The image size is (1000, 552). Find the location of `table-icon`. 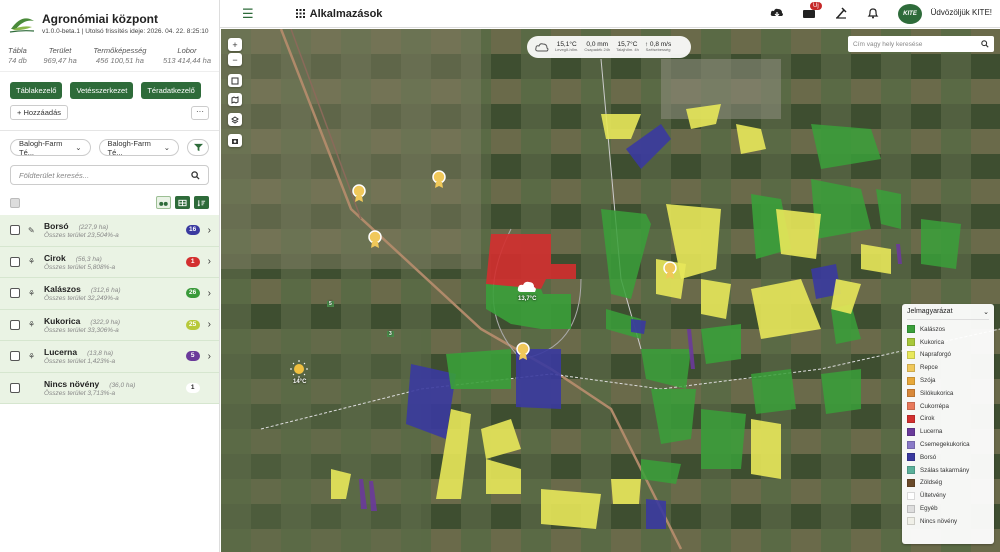

table-icon is located at coordinates (182, 202).